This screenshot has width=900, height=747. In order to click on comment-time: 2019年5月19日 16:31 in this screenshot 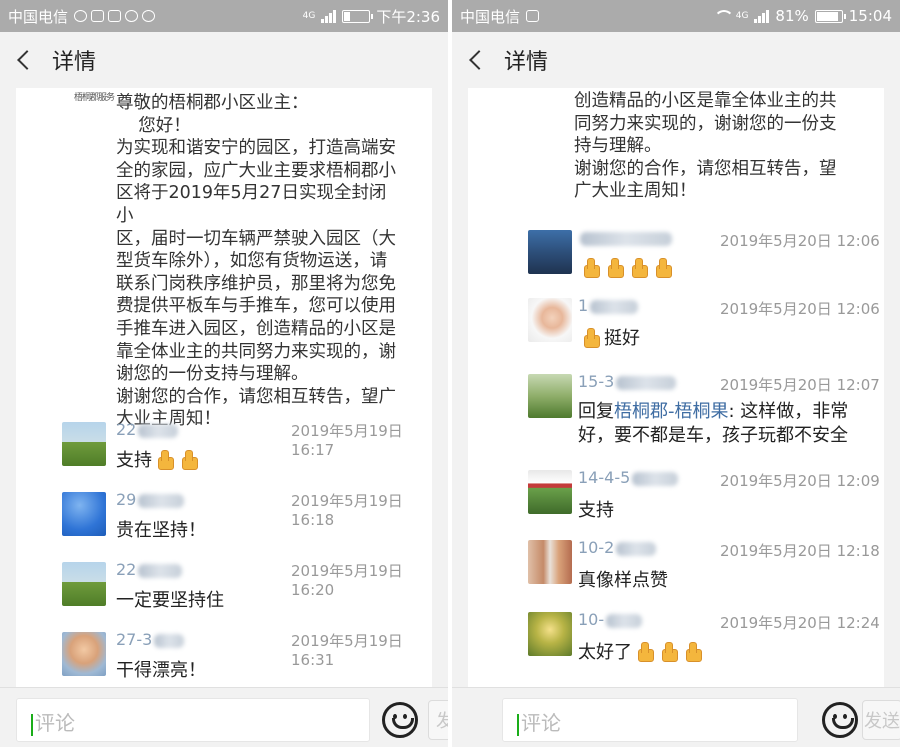, I will do `click(347, 650)`.